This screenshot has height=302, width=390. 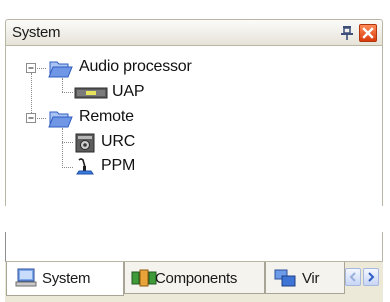 I want to click on tree-item-uap: UAP, so click(x=131, y=93).